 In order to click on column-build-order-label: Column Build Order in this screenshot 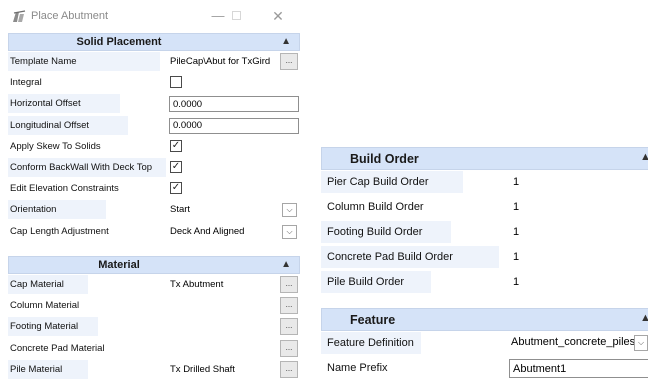, I will do `click(375, 207)`.